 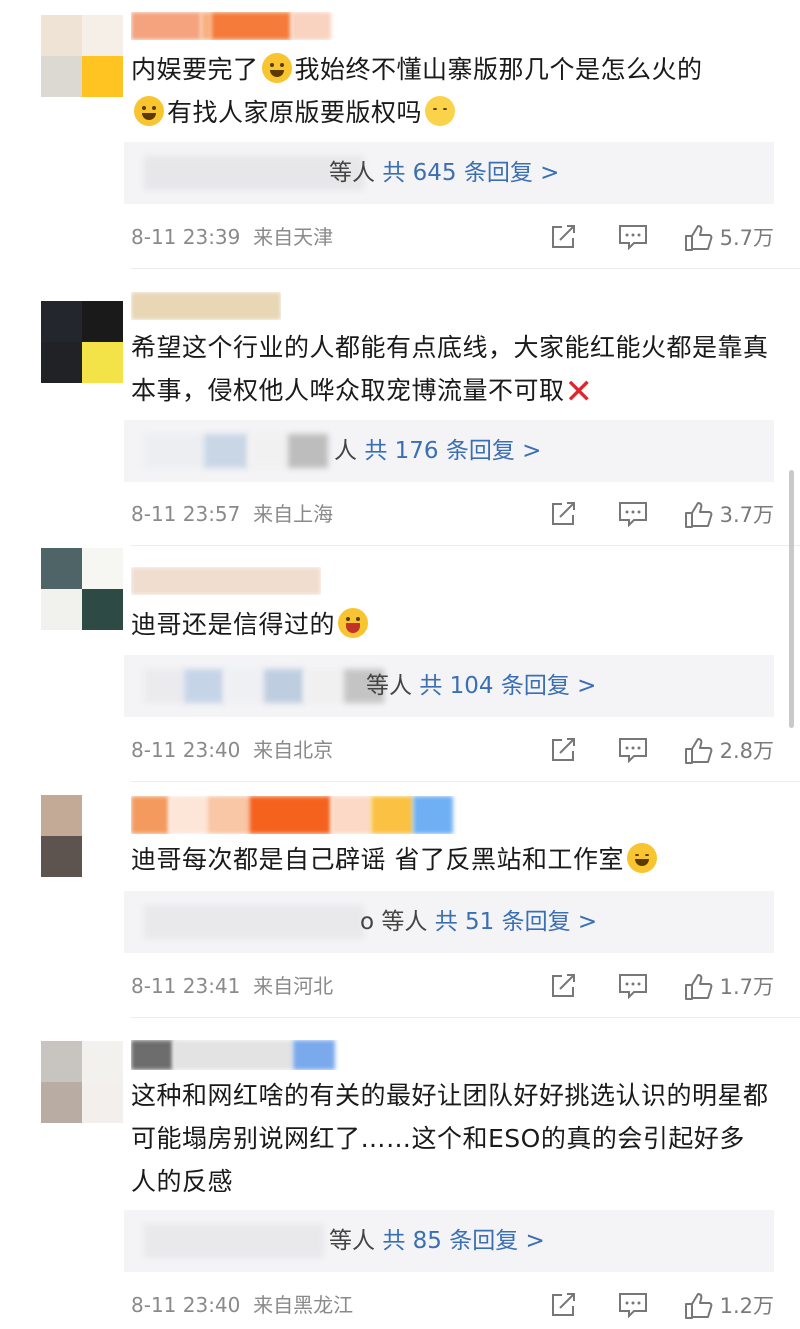 I want to click on comment-date: 8-11 23:39, so click(x=186, y=237).